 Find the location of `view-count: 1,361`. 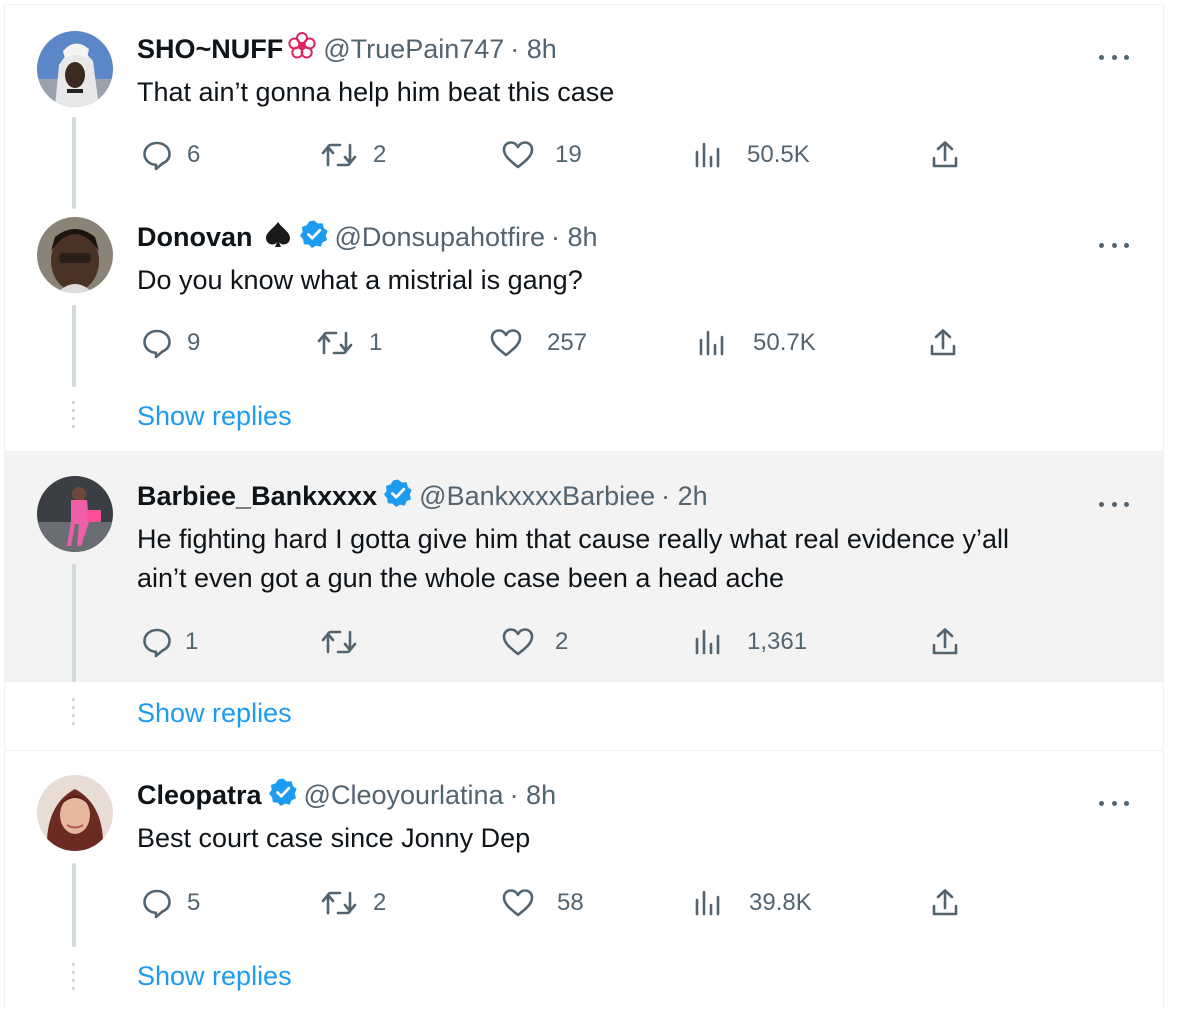

view-count: 1,361 is located at coordinates (777, 641).